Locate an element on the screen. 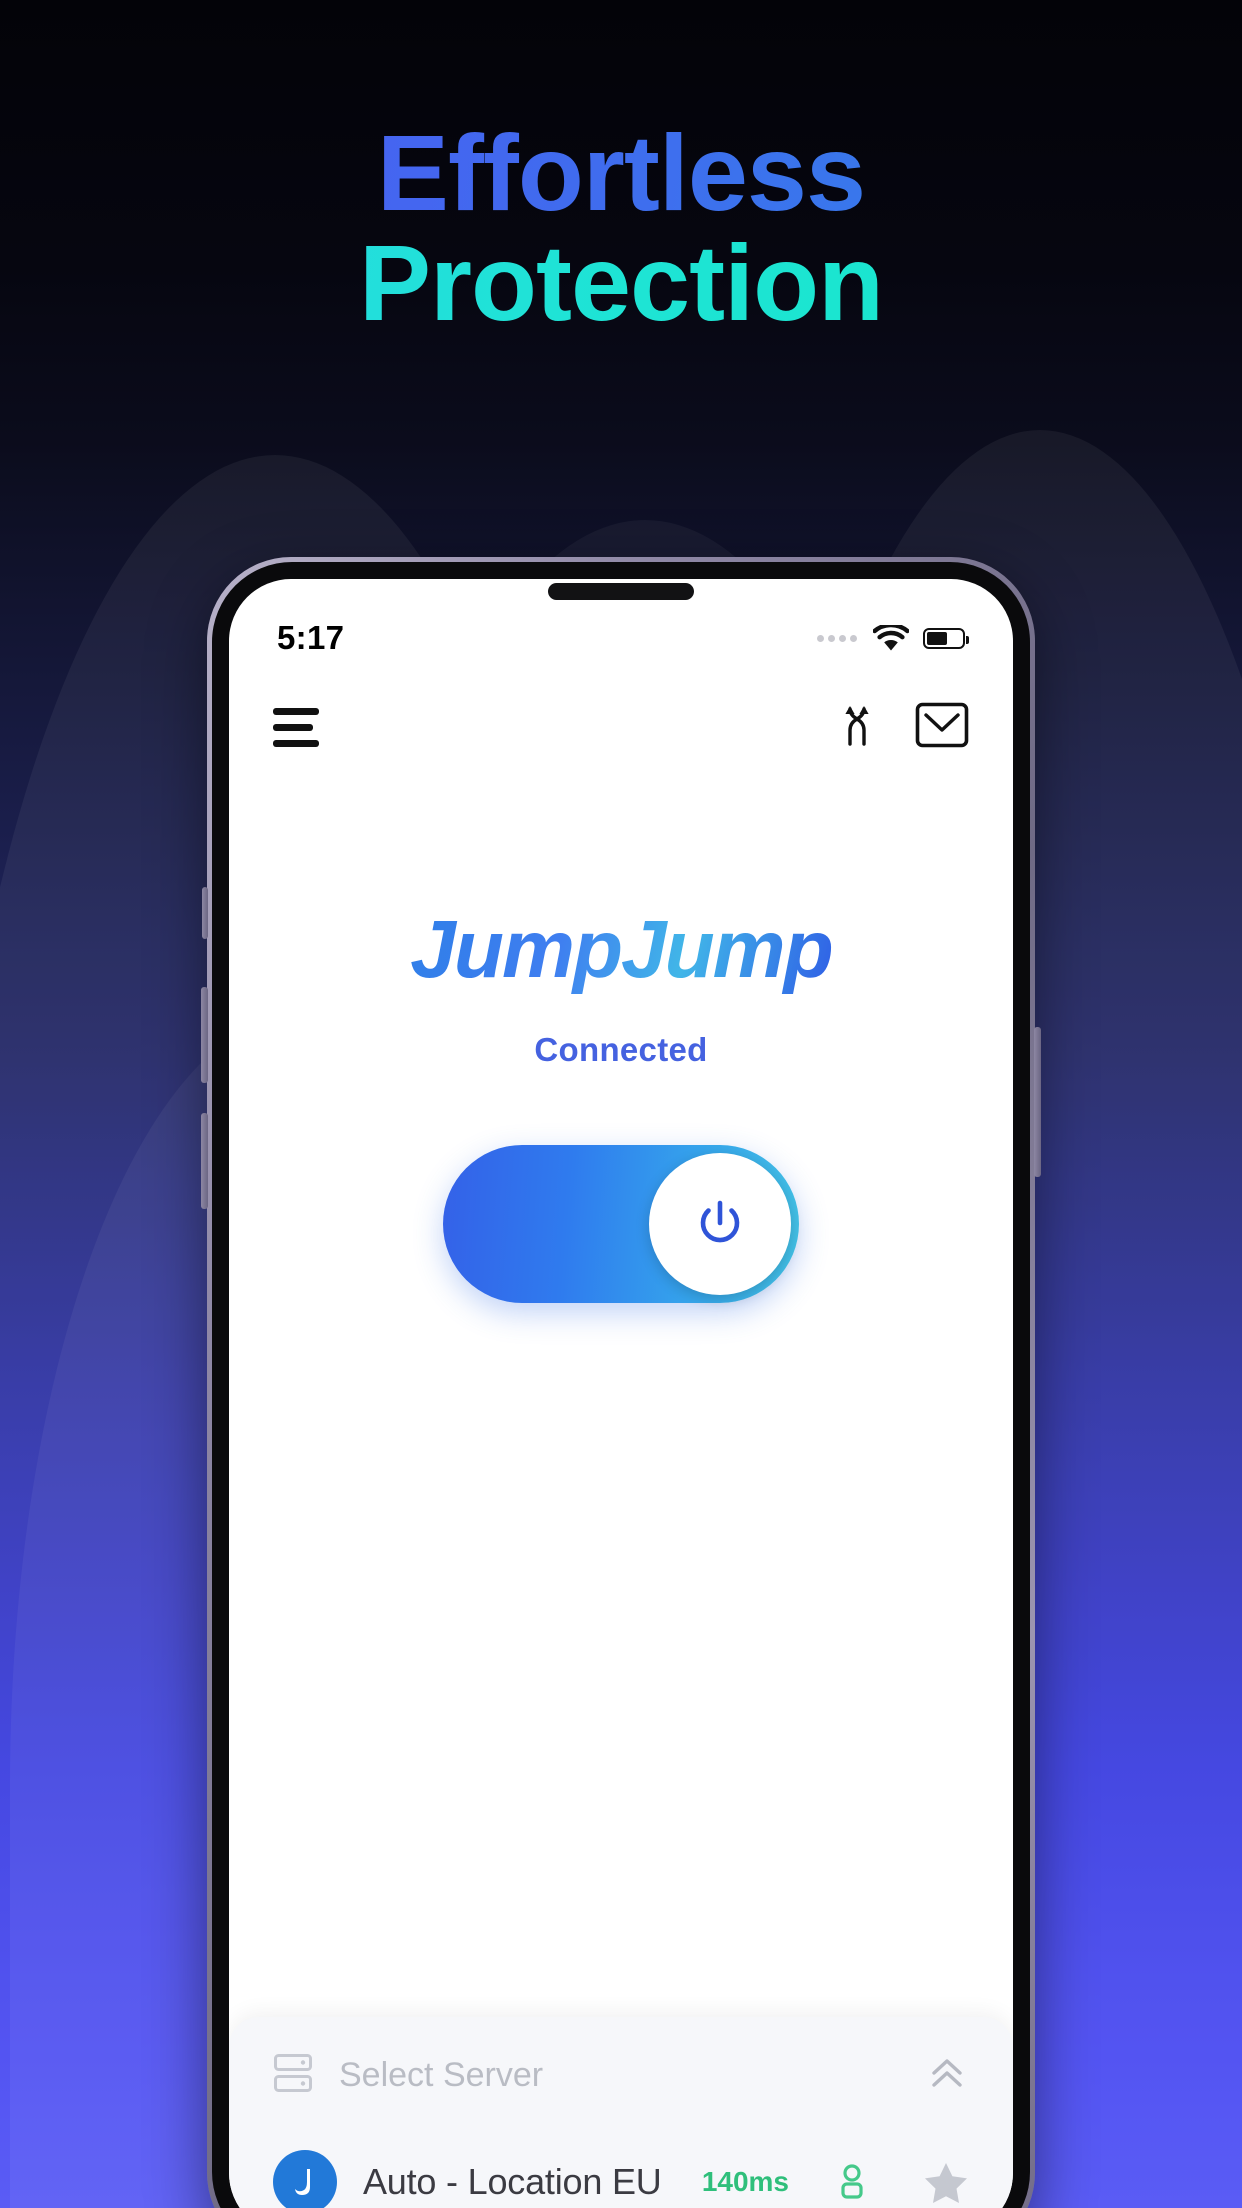 The height and width of the screenshot is (2208, 1242). vpn-toggle-container is located at coordinates (621, 1224).